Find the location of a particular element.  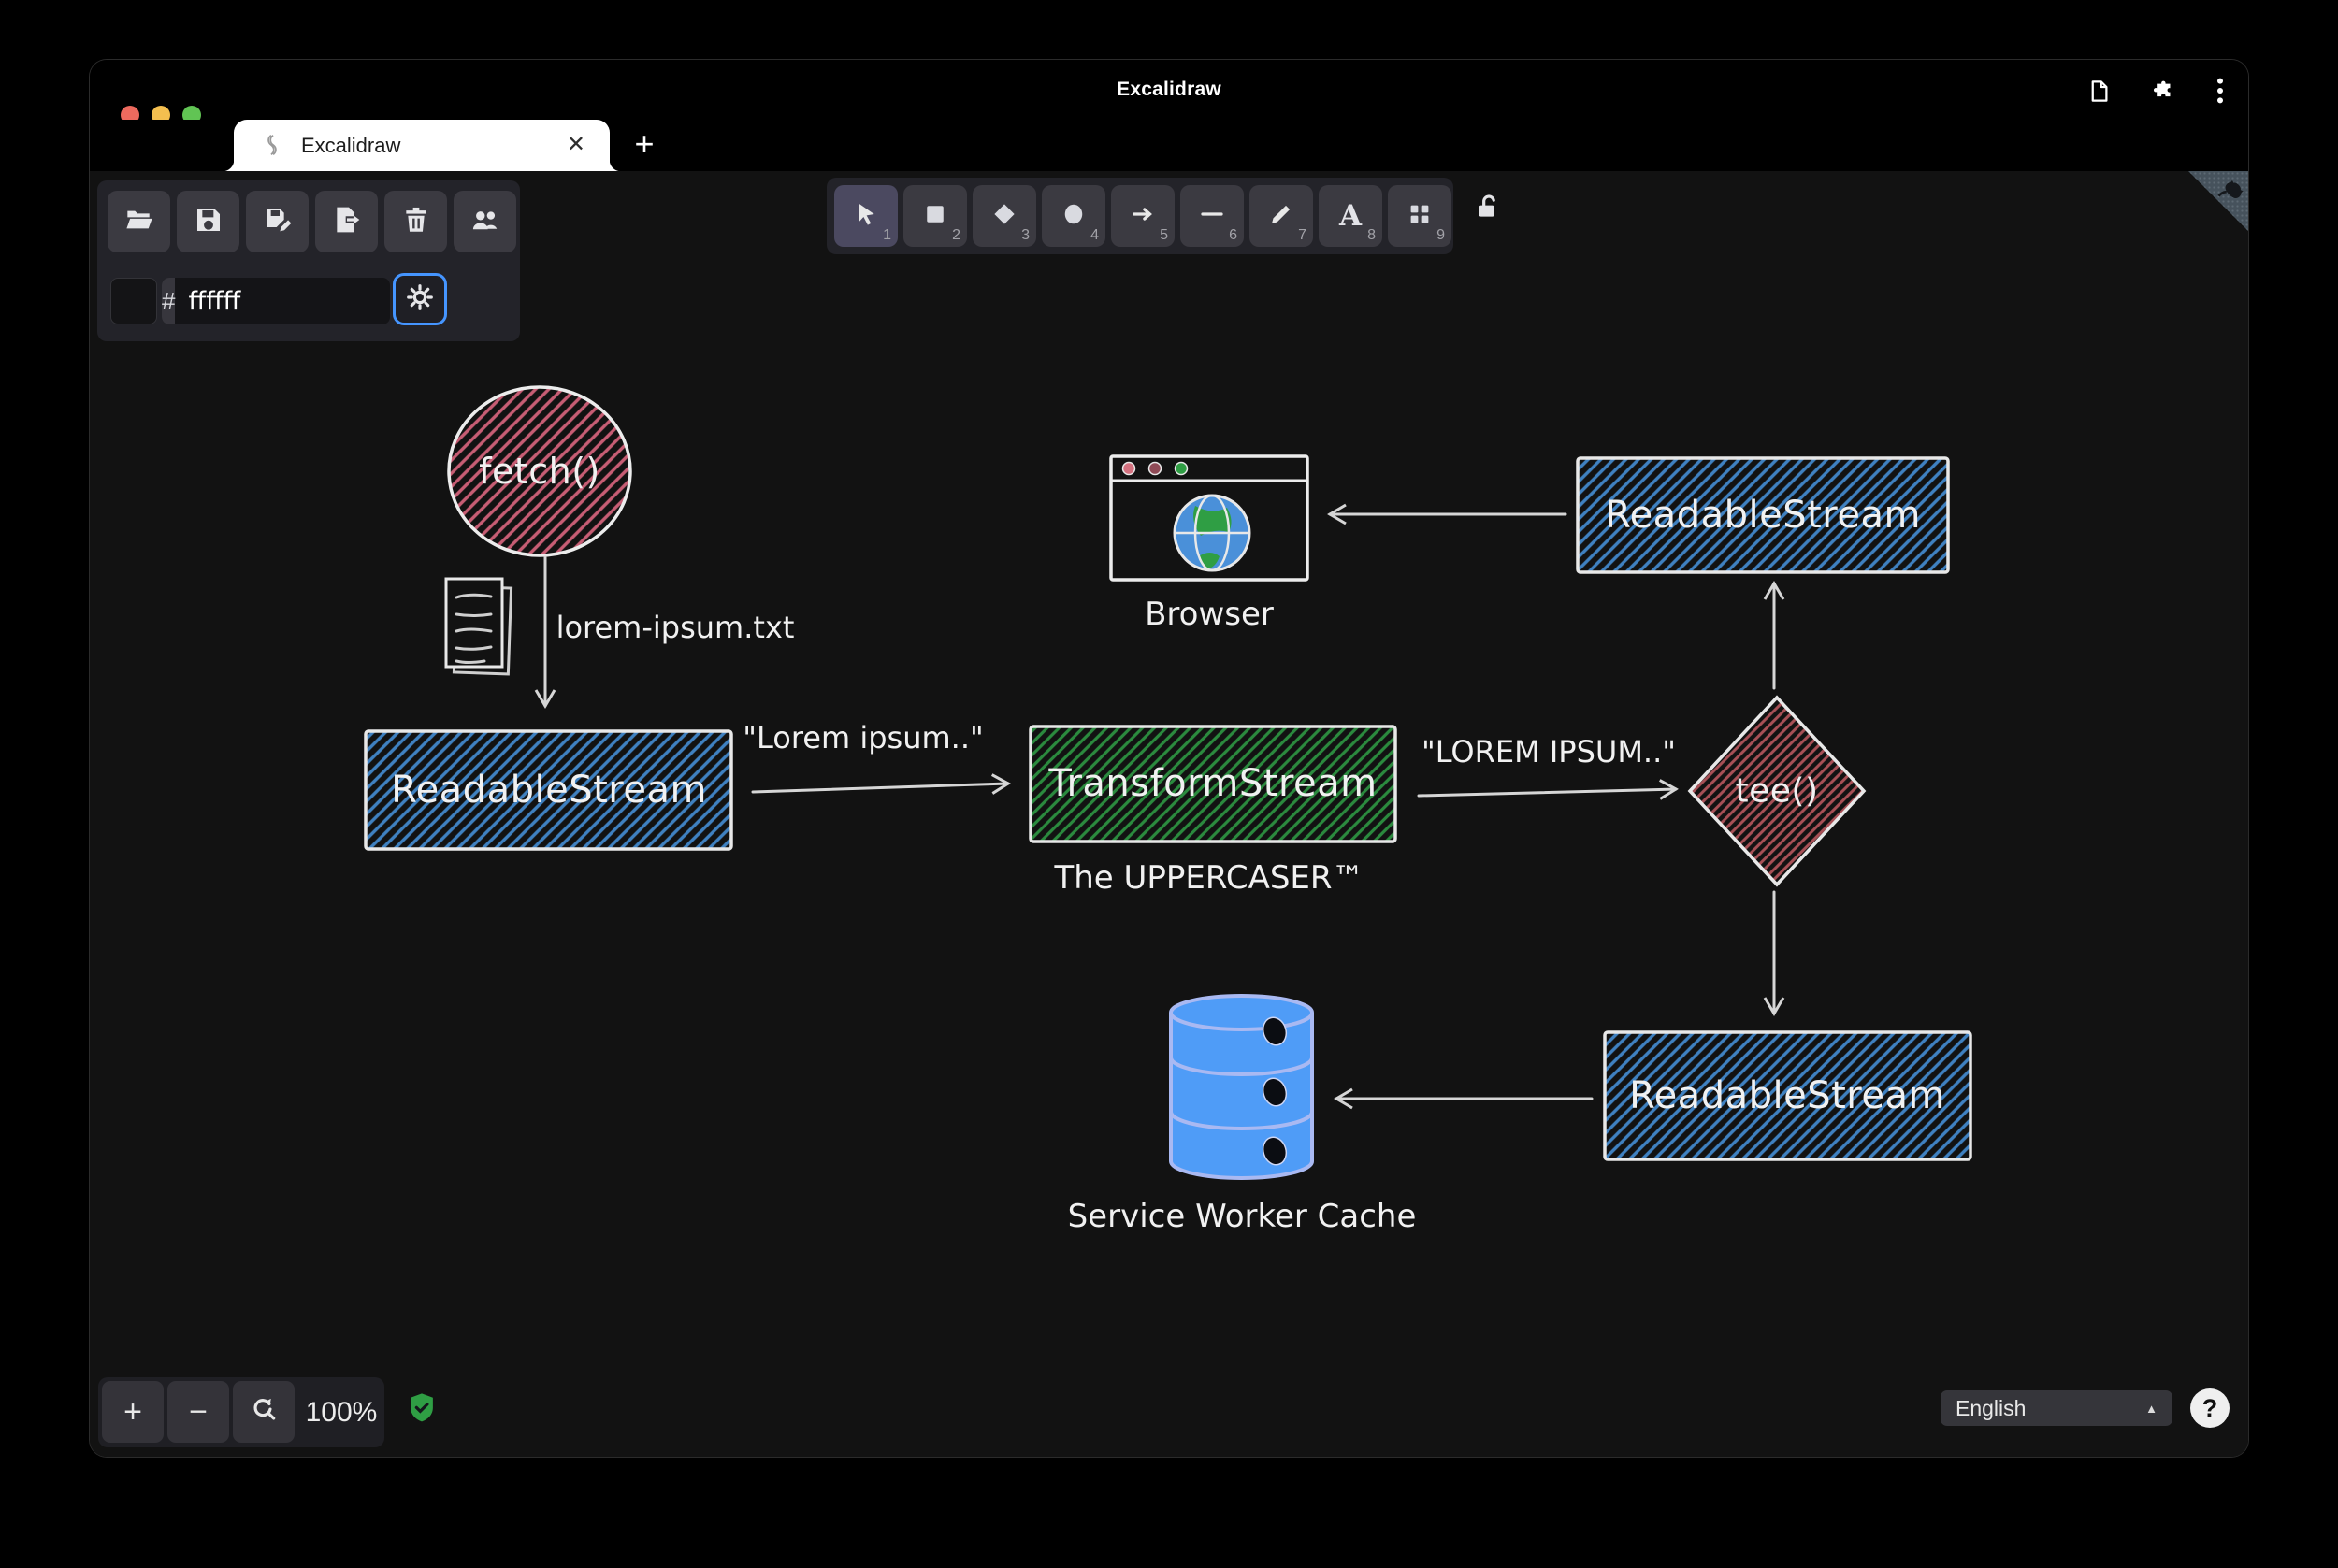

file-export-icon is located at coordinates (347, 222).